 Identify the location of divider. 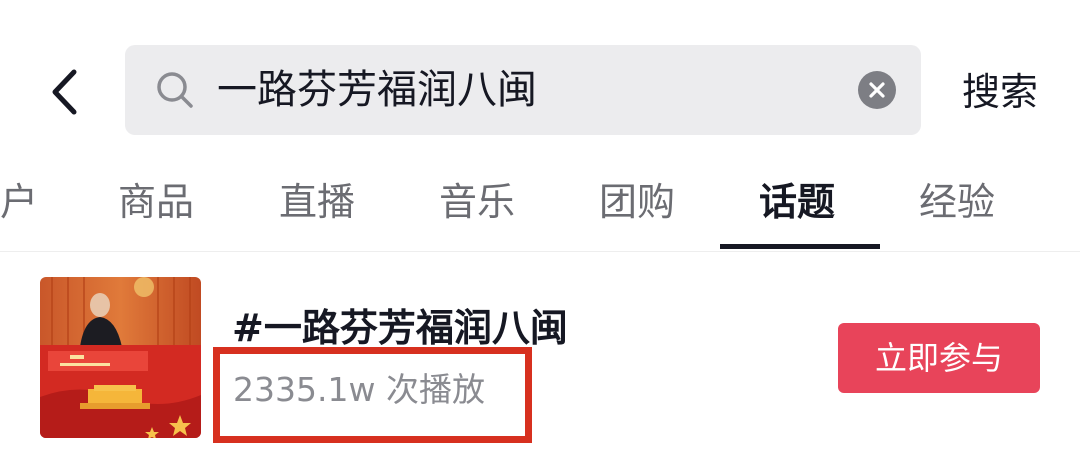
(540, 251).